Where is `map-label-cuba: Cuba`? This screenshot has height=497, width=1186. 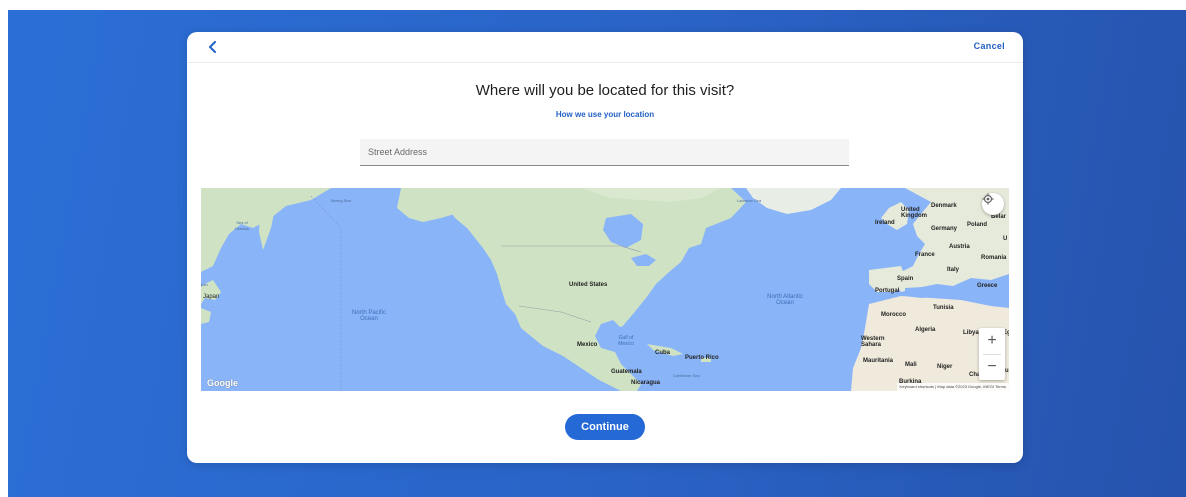 map-label-cuba: Cuba is located at coordinates (662, 353).